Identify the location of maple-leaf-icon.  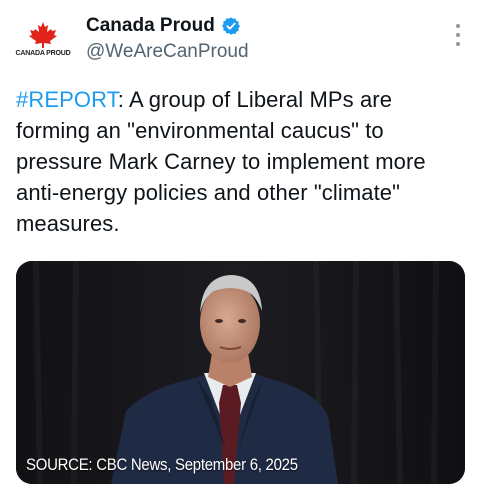
(43, 35).